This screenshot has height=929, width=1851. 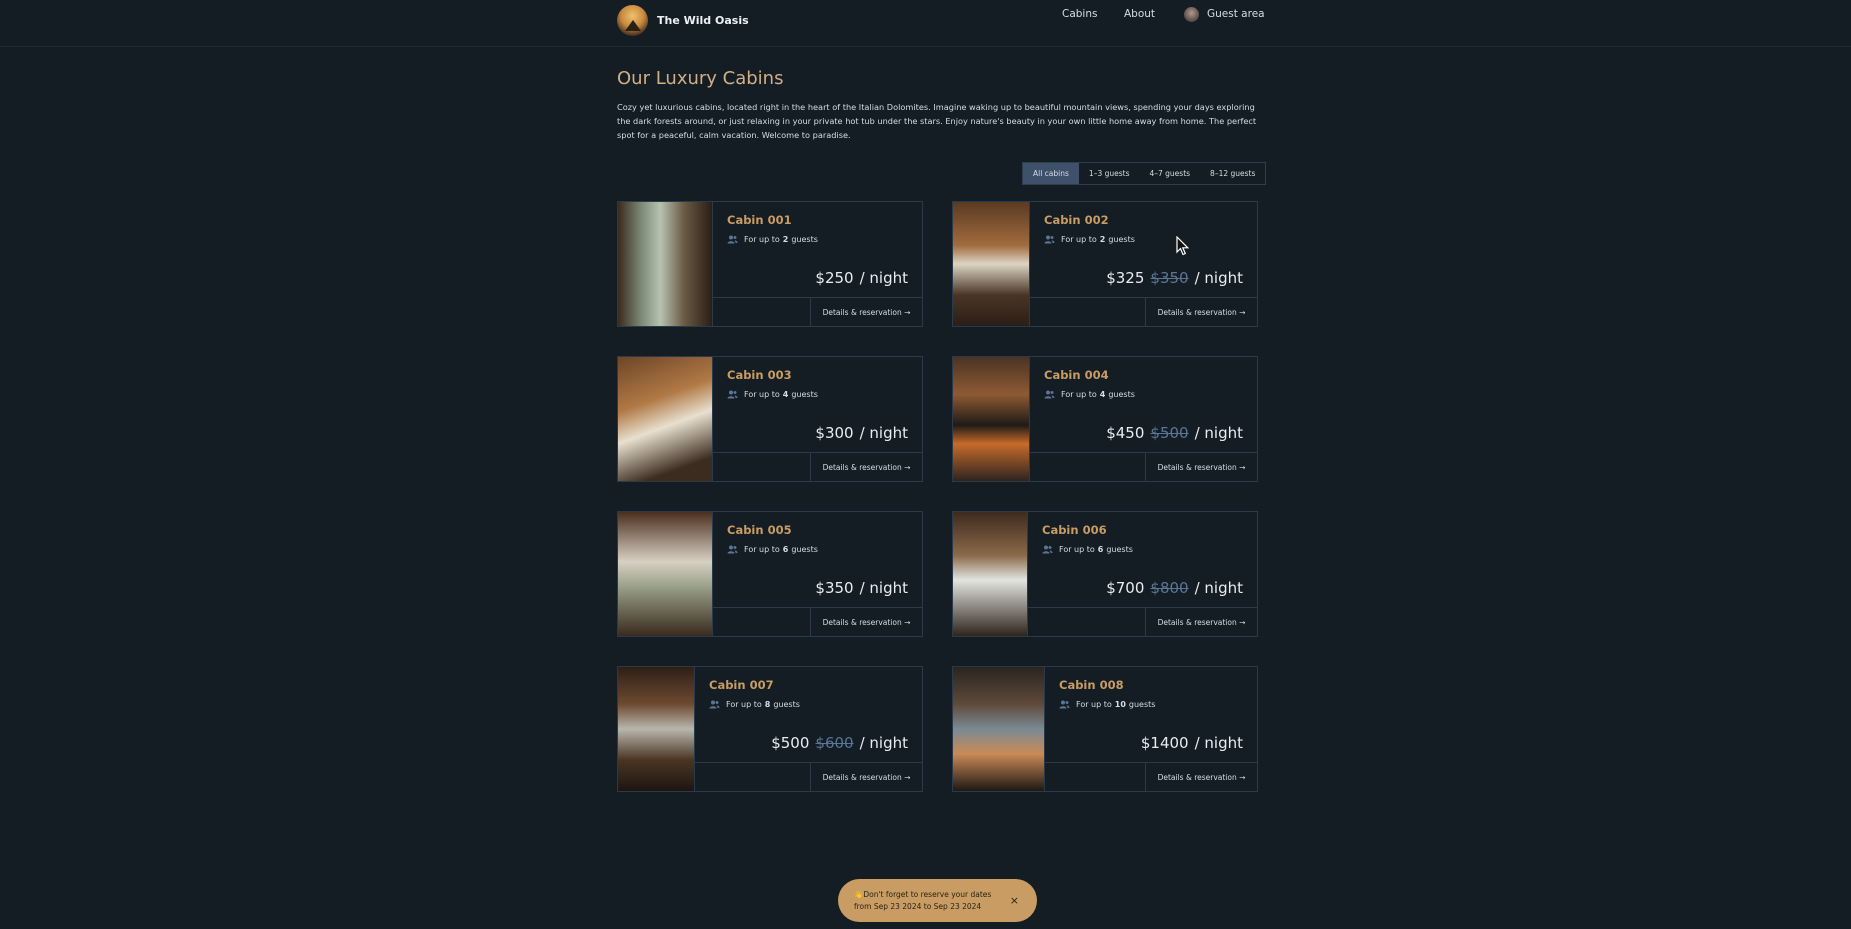 I want to click on close-icon: ×, so click(x=1014, y=900).